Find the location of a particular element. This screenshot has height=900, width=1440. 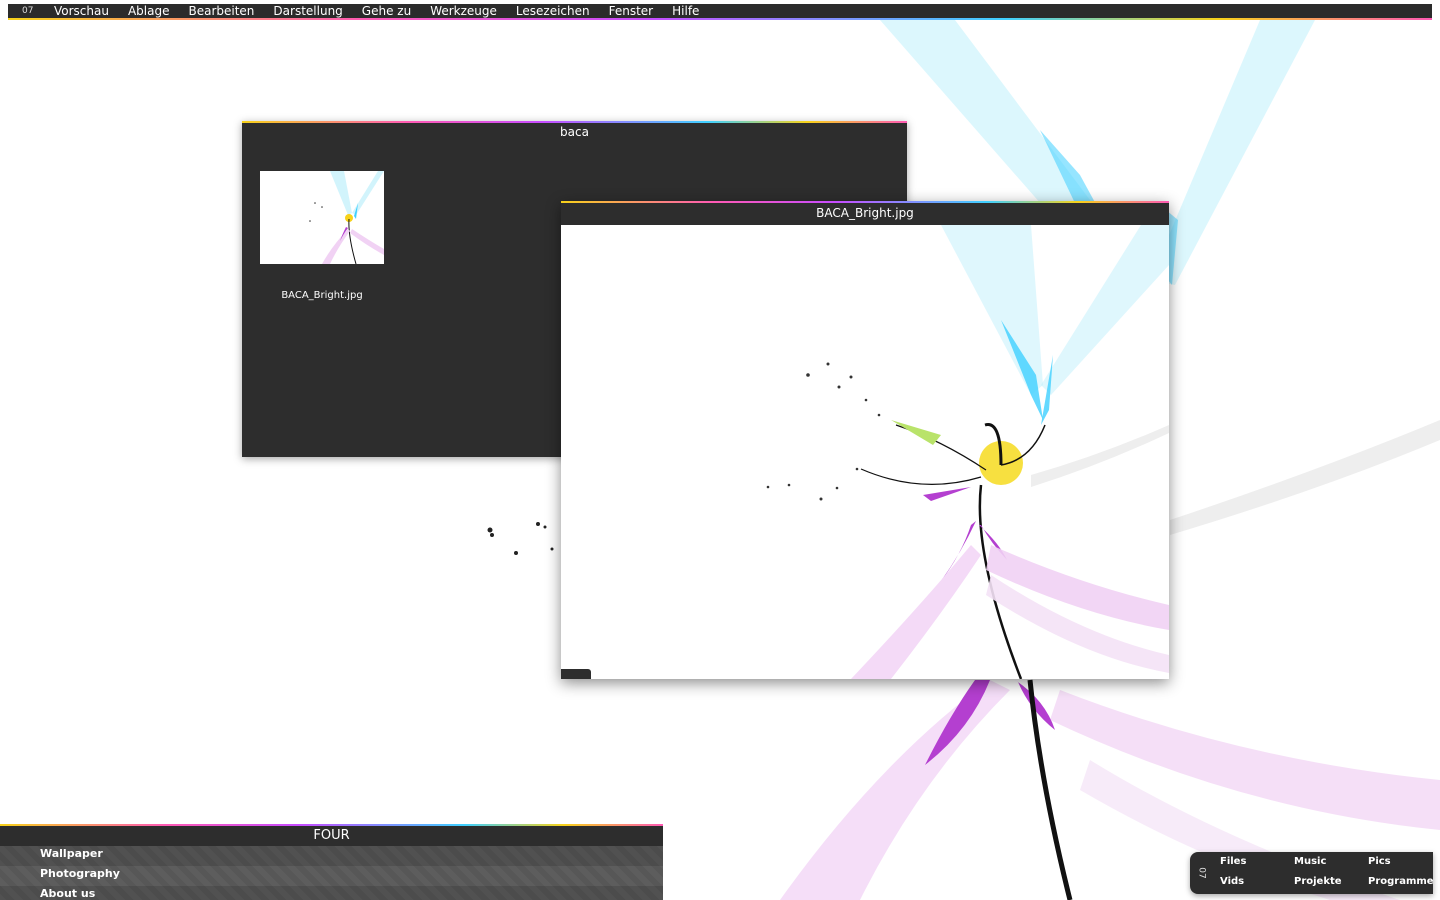

panel-links: Wallpaper Photography About us is located at coordinates (331, 873).